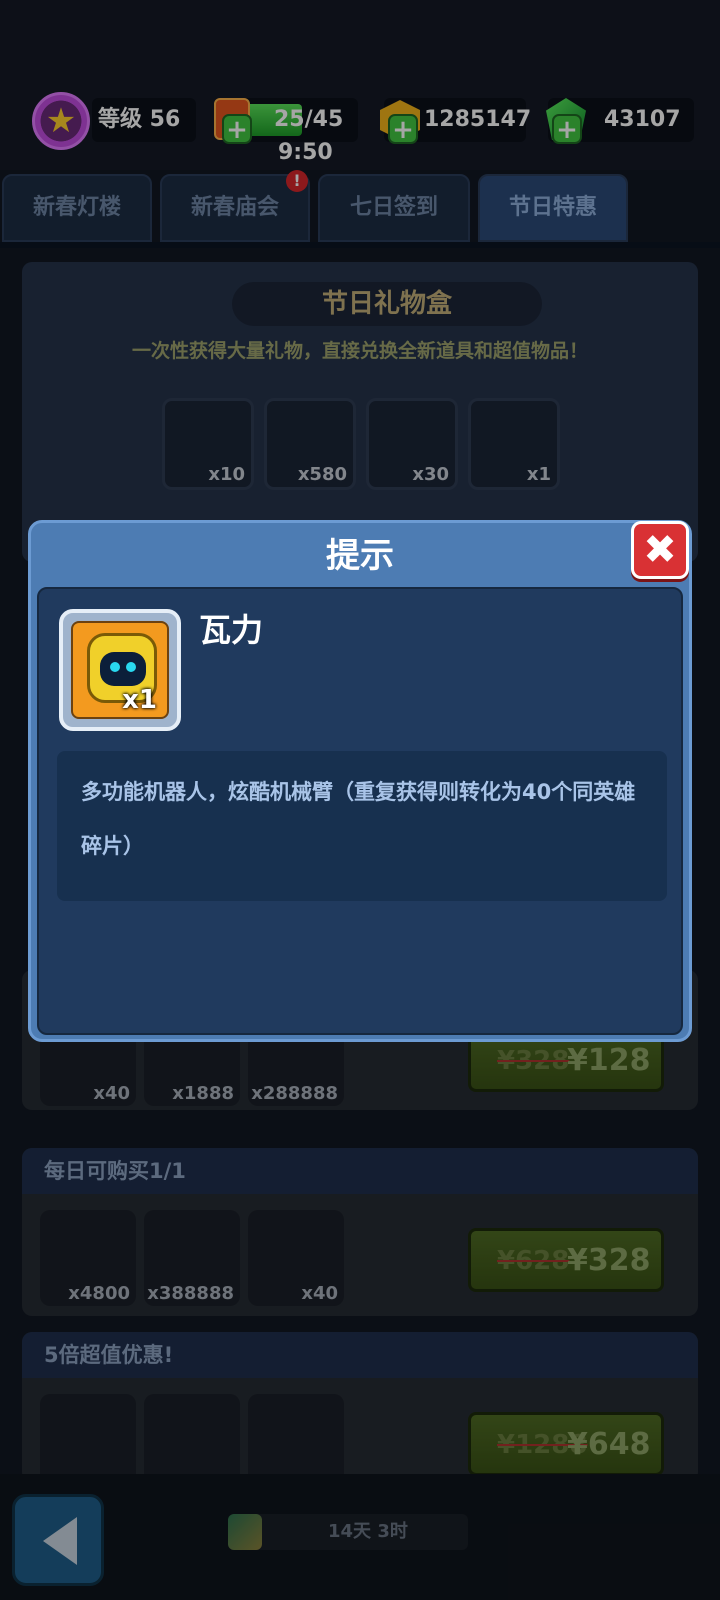 This screenshot has width=720, height=1600. I want to click on robot-face, so click(123, 669).